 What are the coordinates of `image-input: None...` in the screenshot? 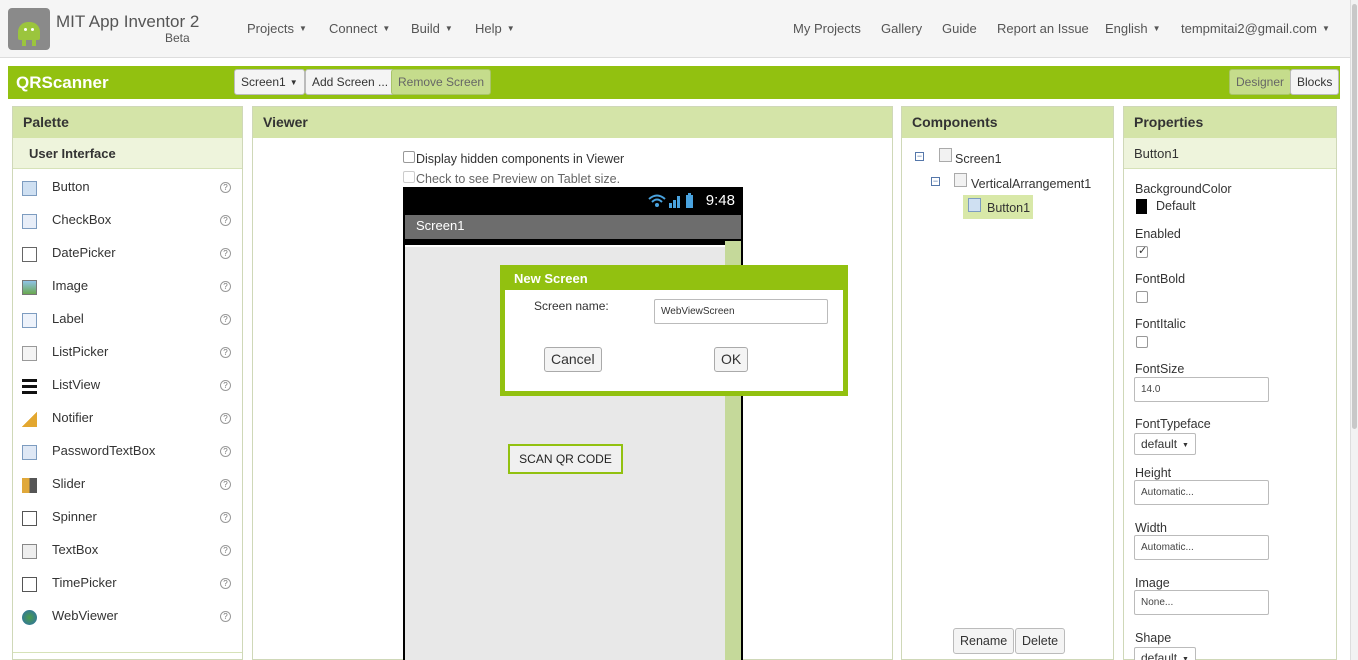 It's located at (1201, 602).